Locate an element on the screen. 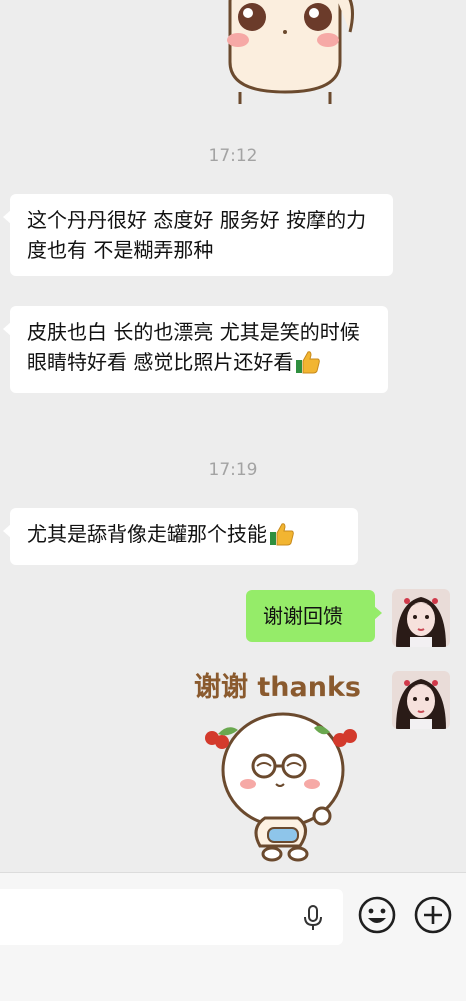 Image resolution: width=466 pixels, height=1001 pixels. timestamp: 17:19 is located at coordinates (233, 470).